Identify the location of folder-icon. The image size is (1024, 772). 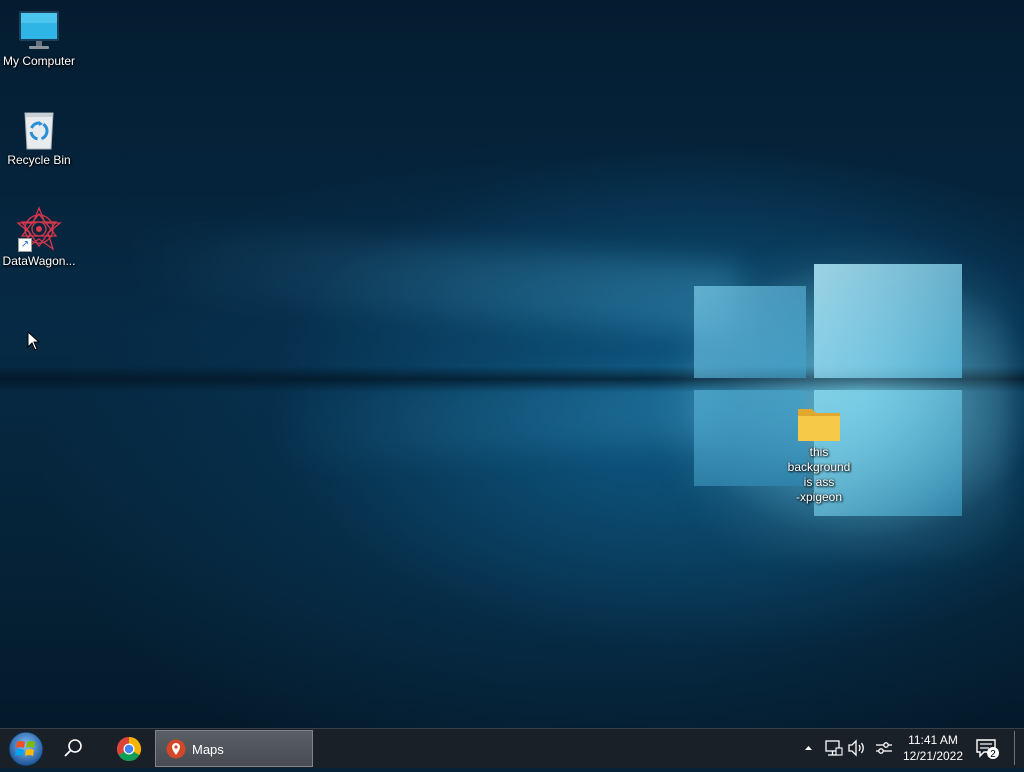
(819, 424).